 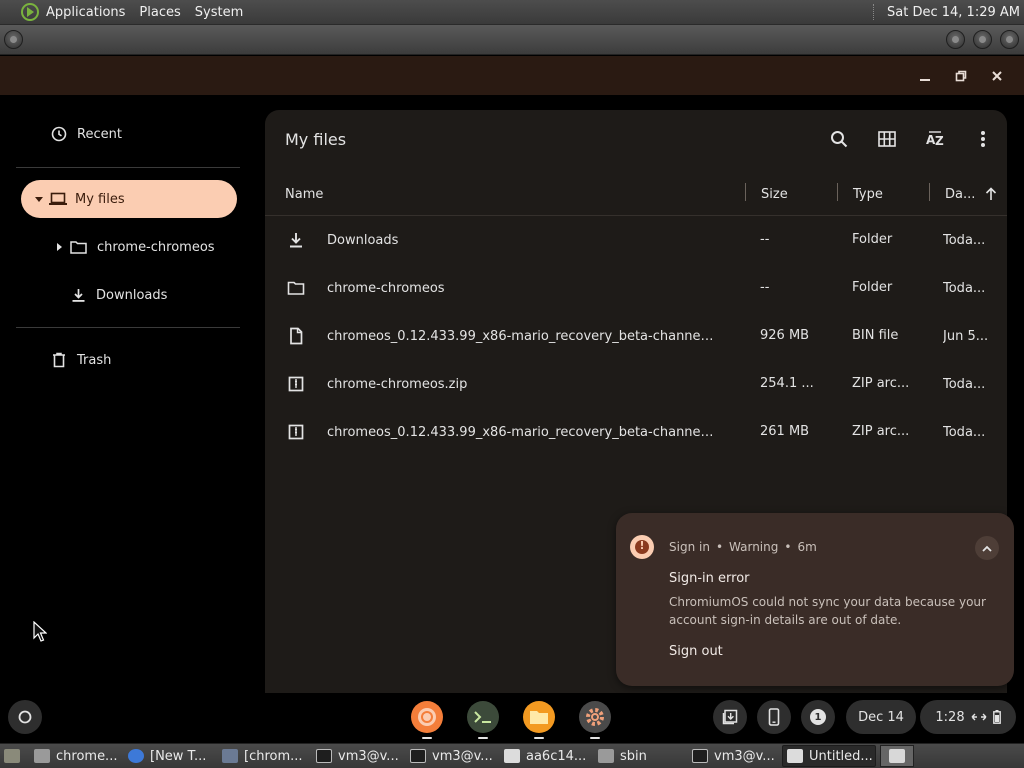 I want to click on search-icon, so click(x=839, y=139).